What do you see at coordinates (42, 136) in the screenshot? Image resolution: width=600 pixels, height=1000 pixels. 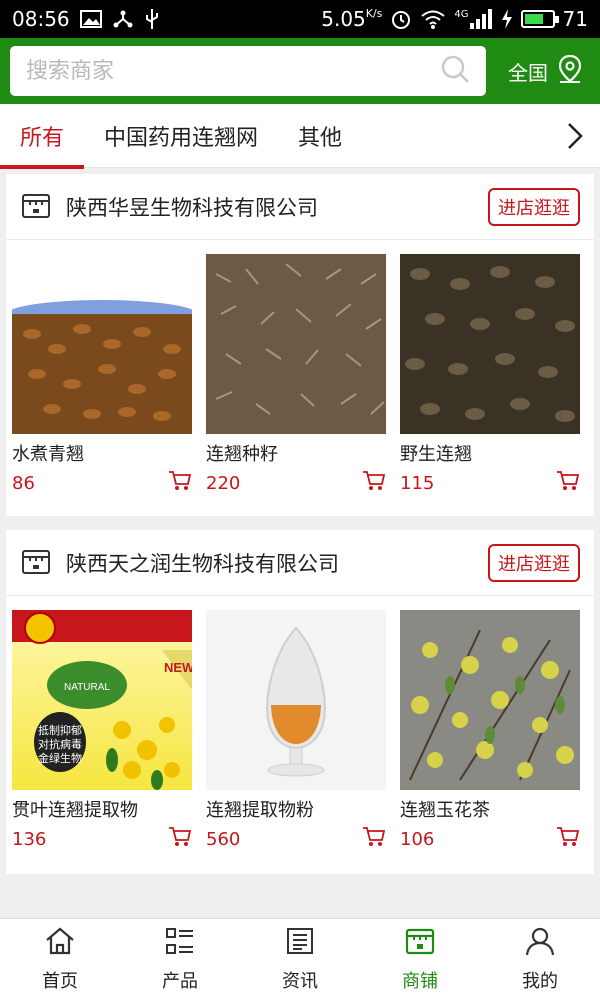 I see `tab-all: 所有` at bounding box center [42, 136].